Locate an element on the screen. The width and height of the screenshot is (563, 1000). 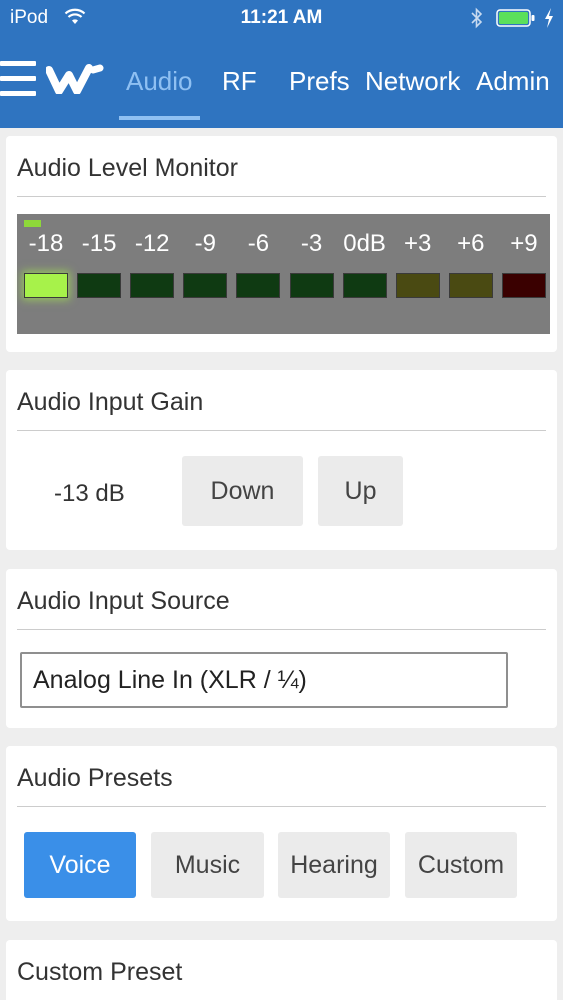
tab-admin: Admin is located at coordinates (513, 81).